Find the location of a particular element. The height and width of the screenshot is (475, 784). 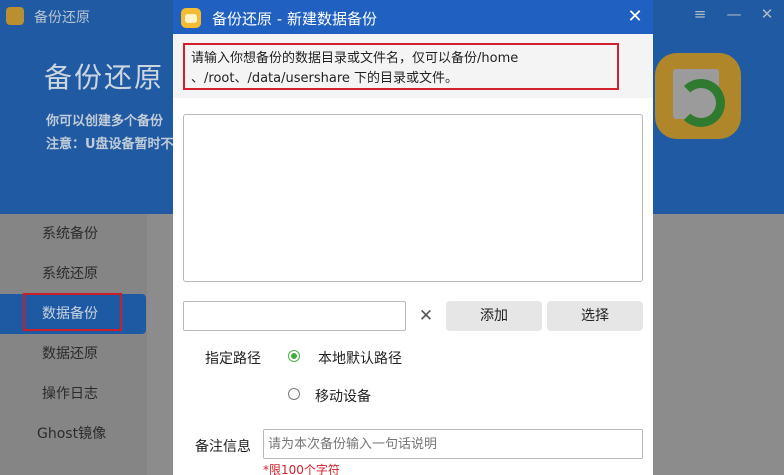

dialog-titlebar: 备份还原 - 新建数据备份 ✕ is located at coordinates (413, 17).